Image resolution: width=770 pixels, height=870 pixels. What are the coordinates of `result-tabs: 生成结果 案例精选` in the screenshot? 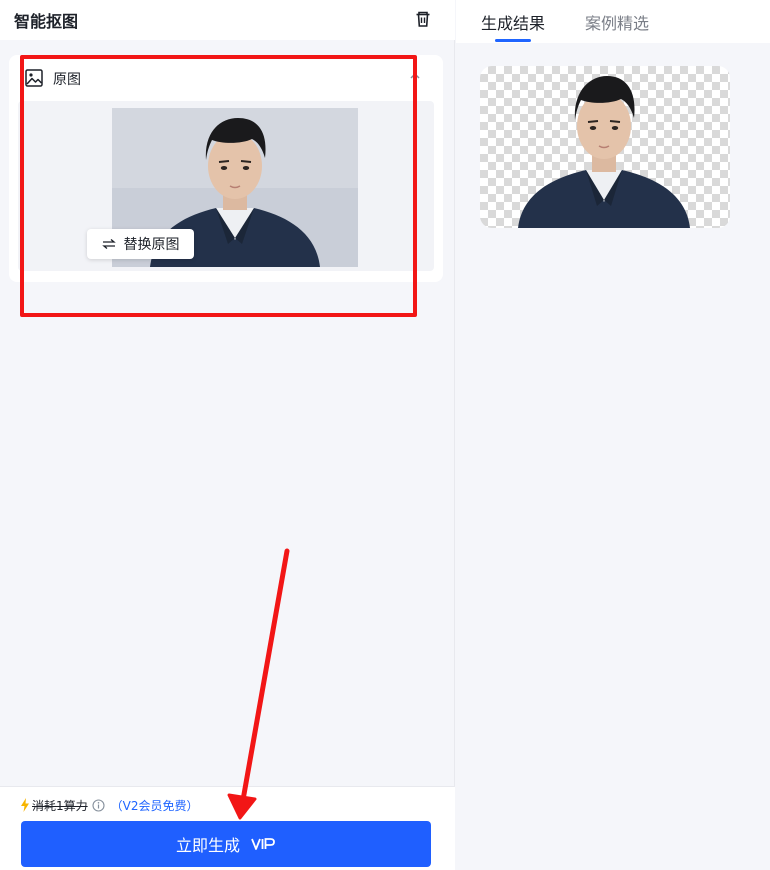 It's located at (613, 21).